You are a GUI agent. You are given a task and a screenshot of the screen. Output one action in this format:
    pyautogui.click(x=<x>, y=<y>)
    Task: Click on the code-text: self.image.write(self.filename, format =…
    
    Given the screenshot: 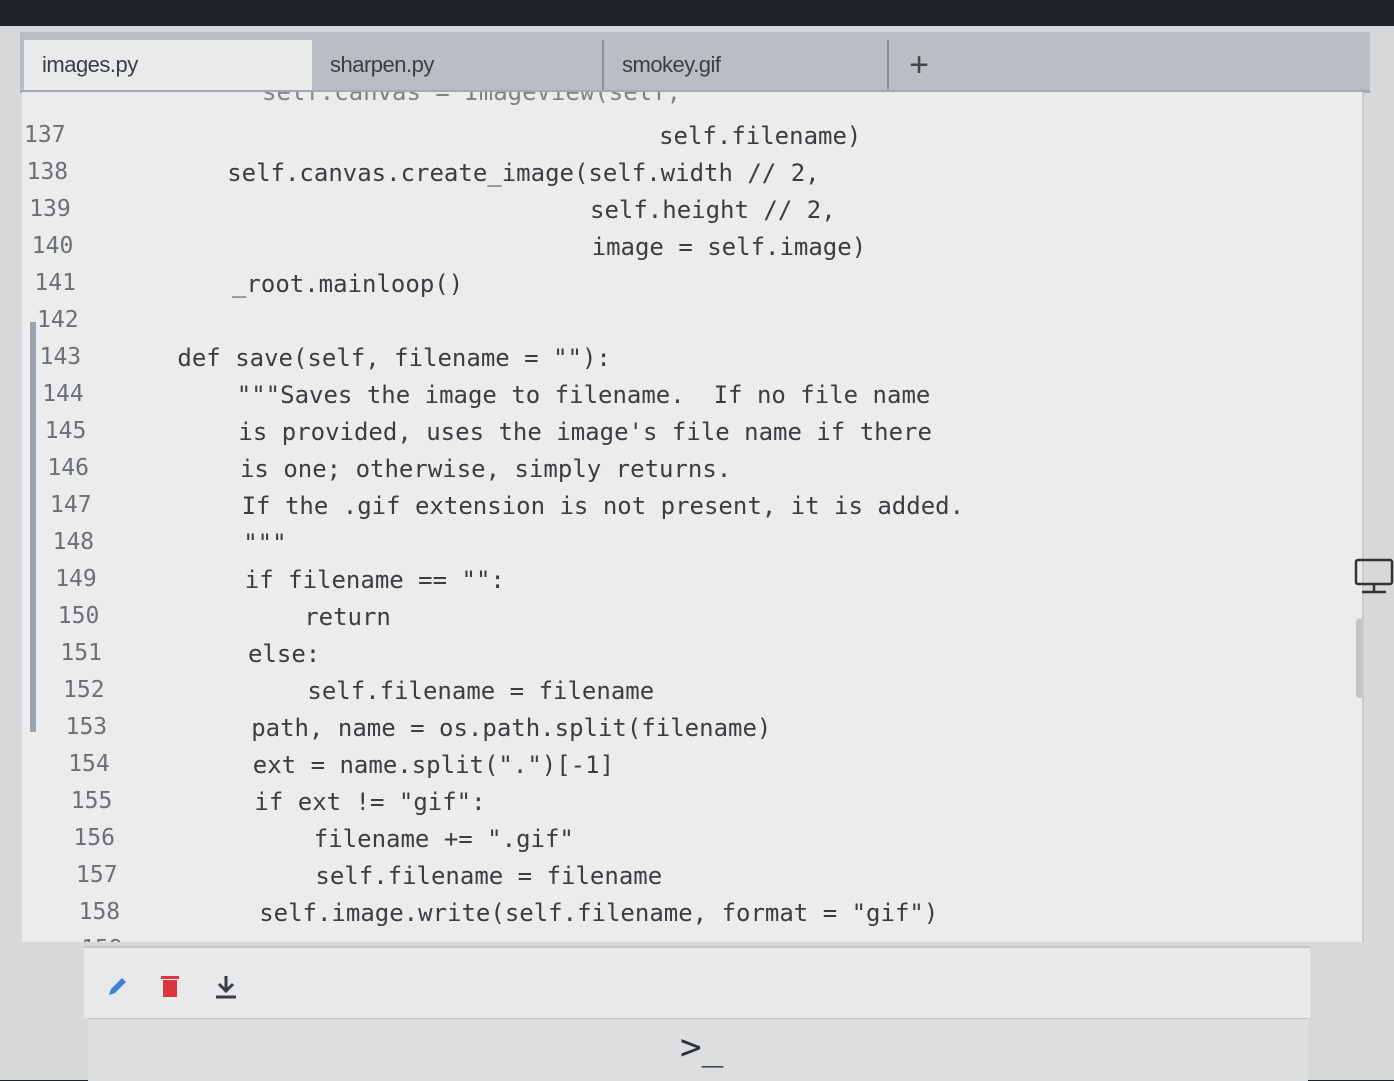 What is the action you would take?
    pyautogui.click(x=541, y=913)
    